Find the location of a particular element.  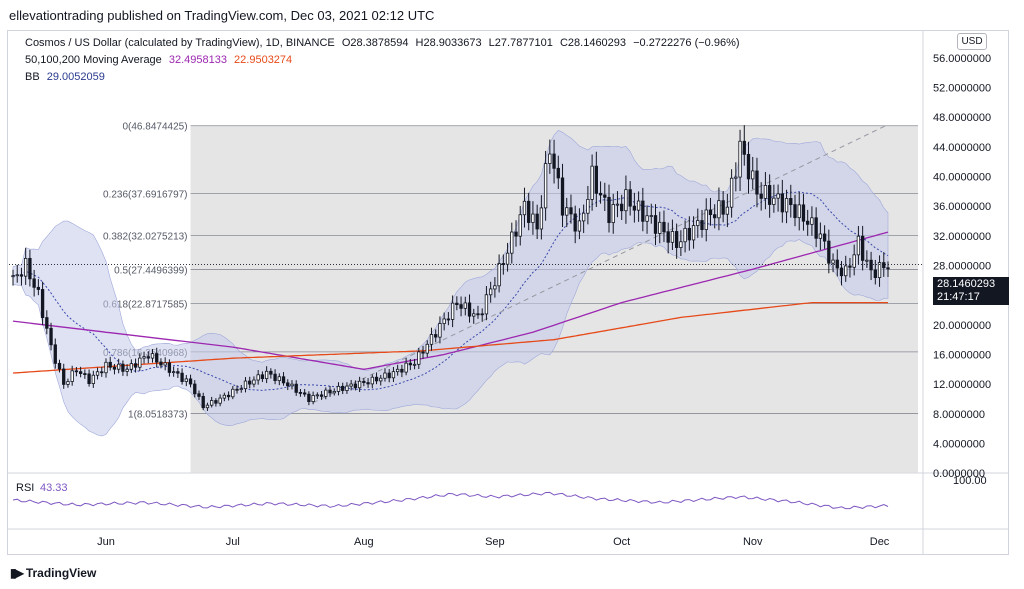

y-axis-tick-label: 40.0000000 is located at coordinates (962, 178).